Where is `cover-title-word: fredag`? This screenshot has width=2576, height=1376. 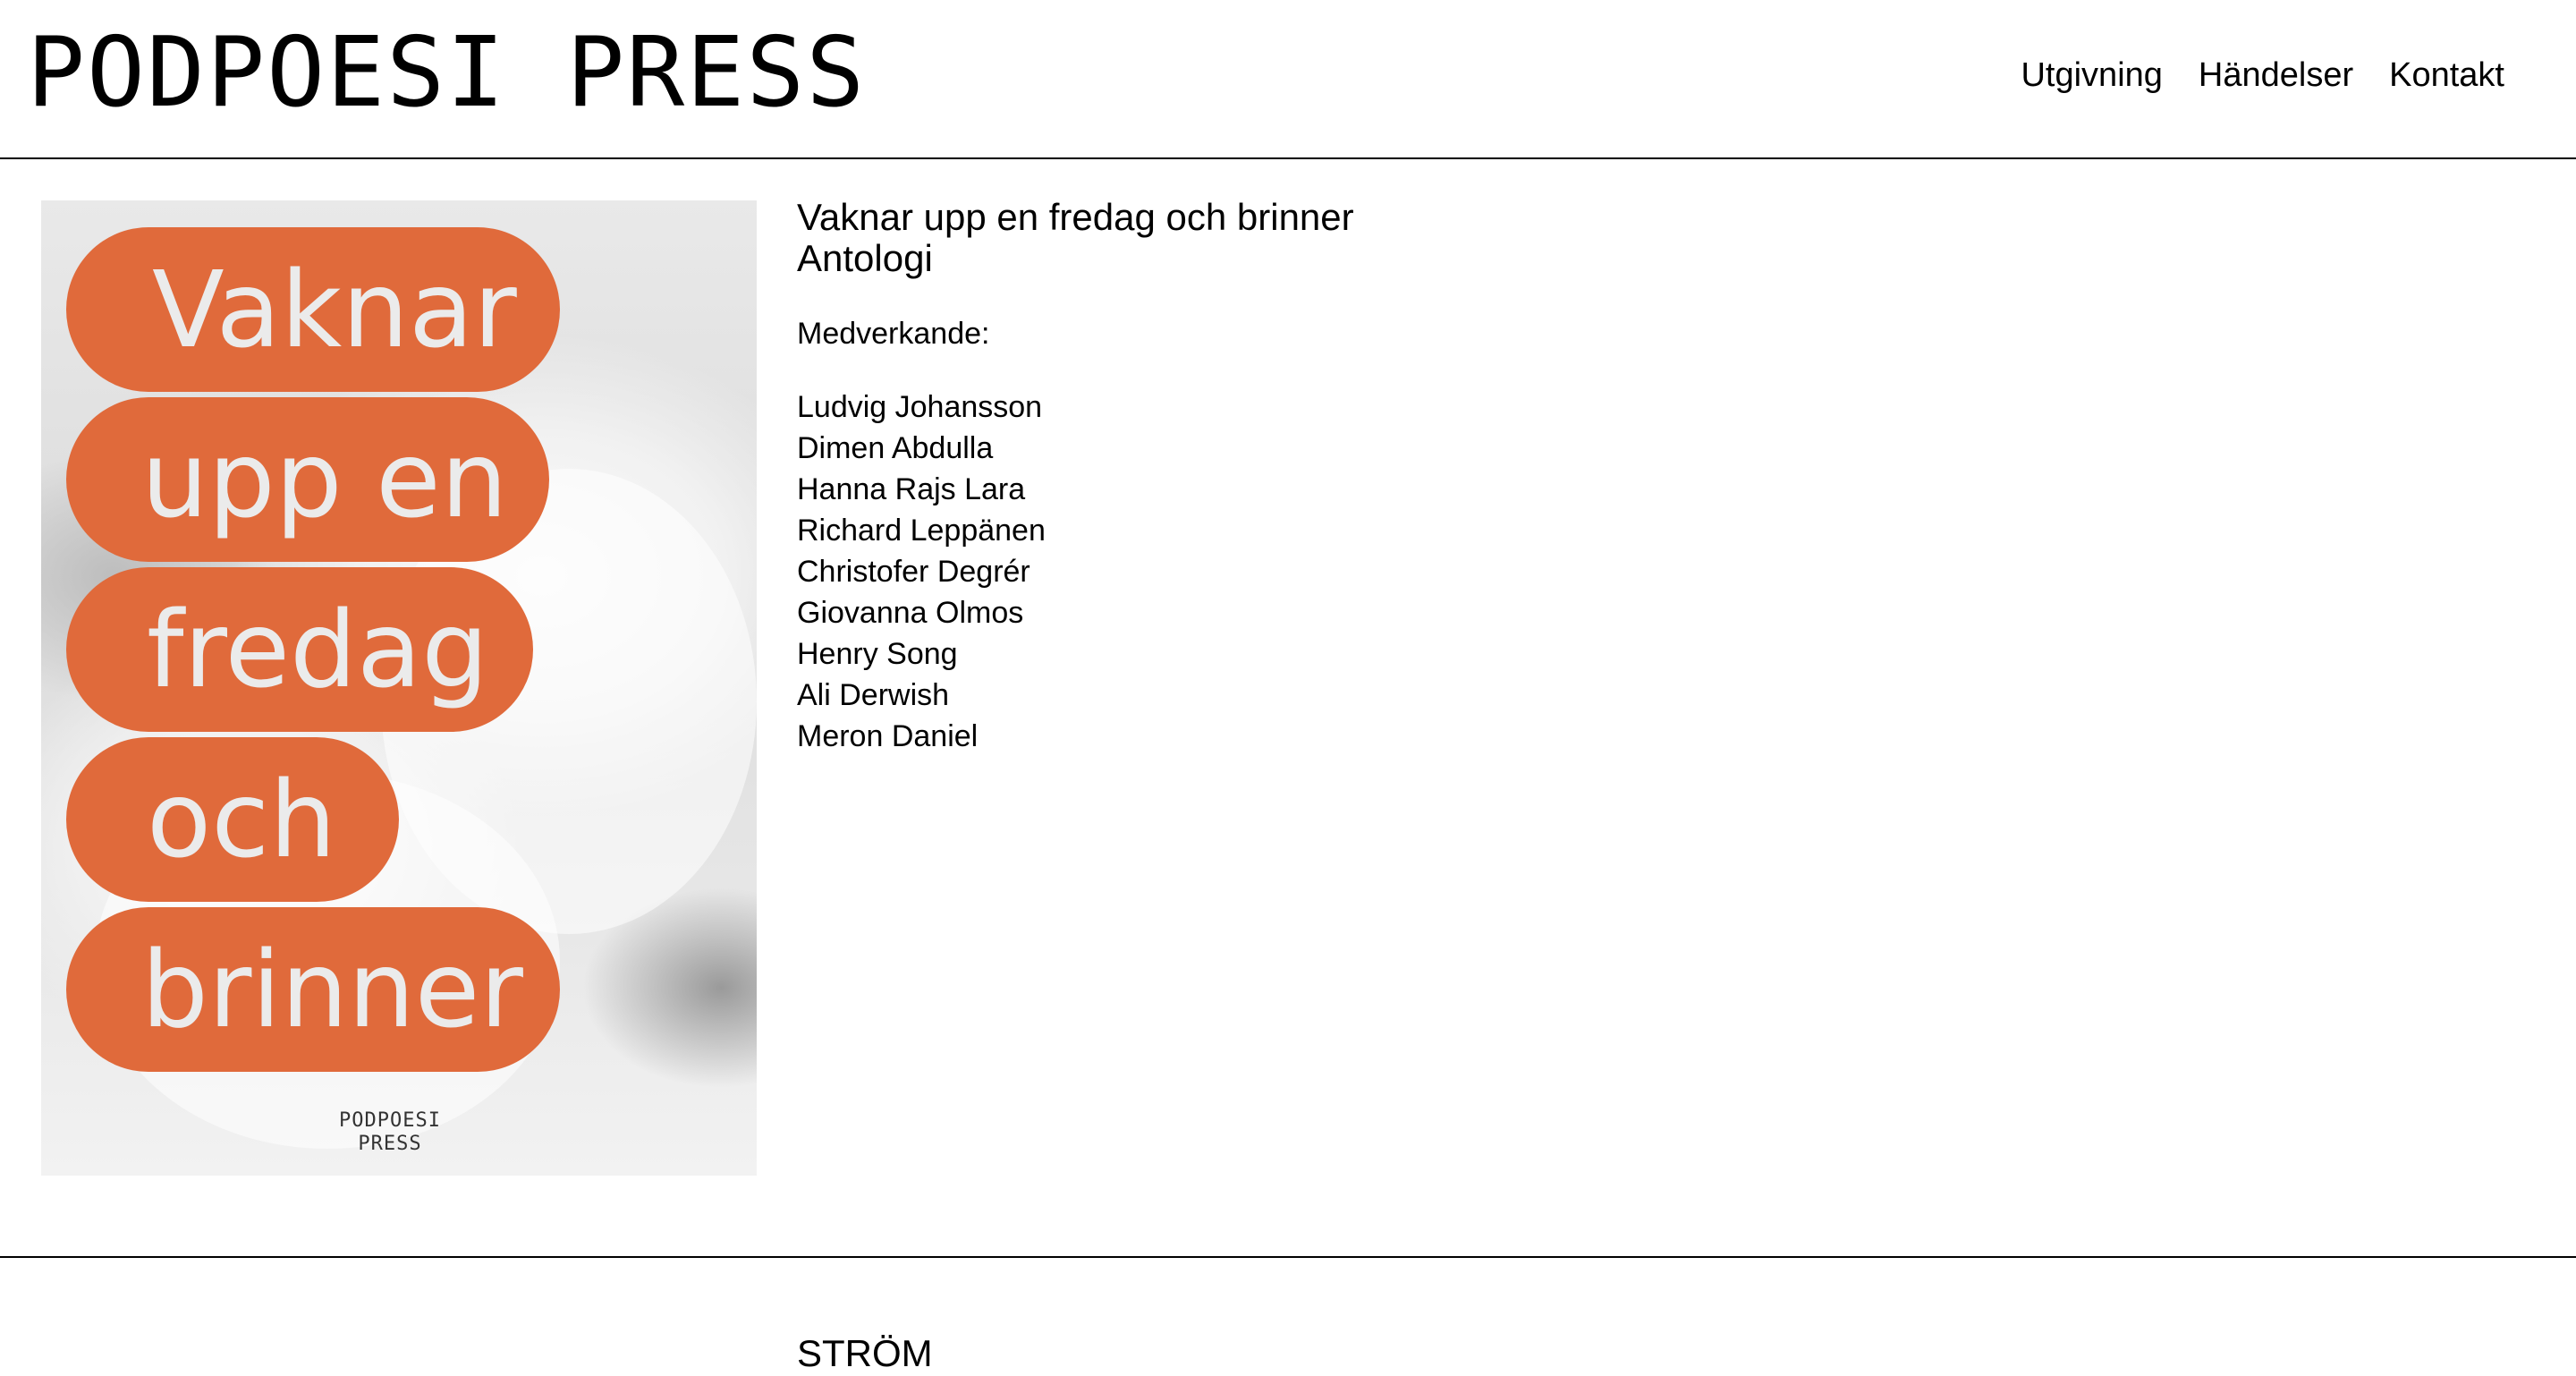
cover-title-word: fredag is located at coordinates (299, 650).